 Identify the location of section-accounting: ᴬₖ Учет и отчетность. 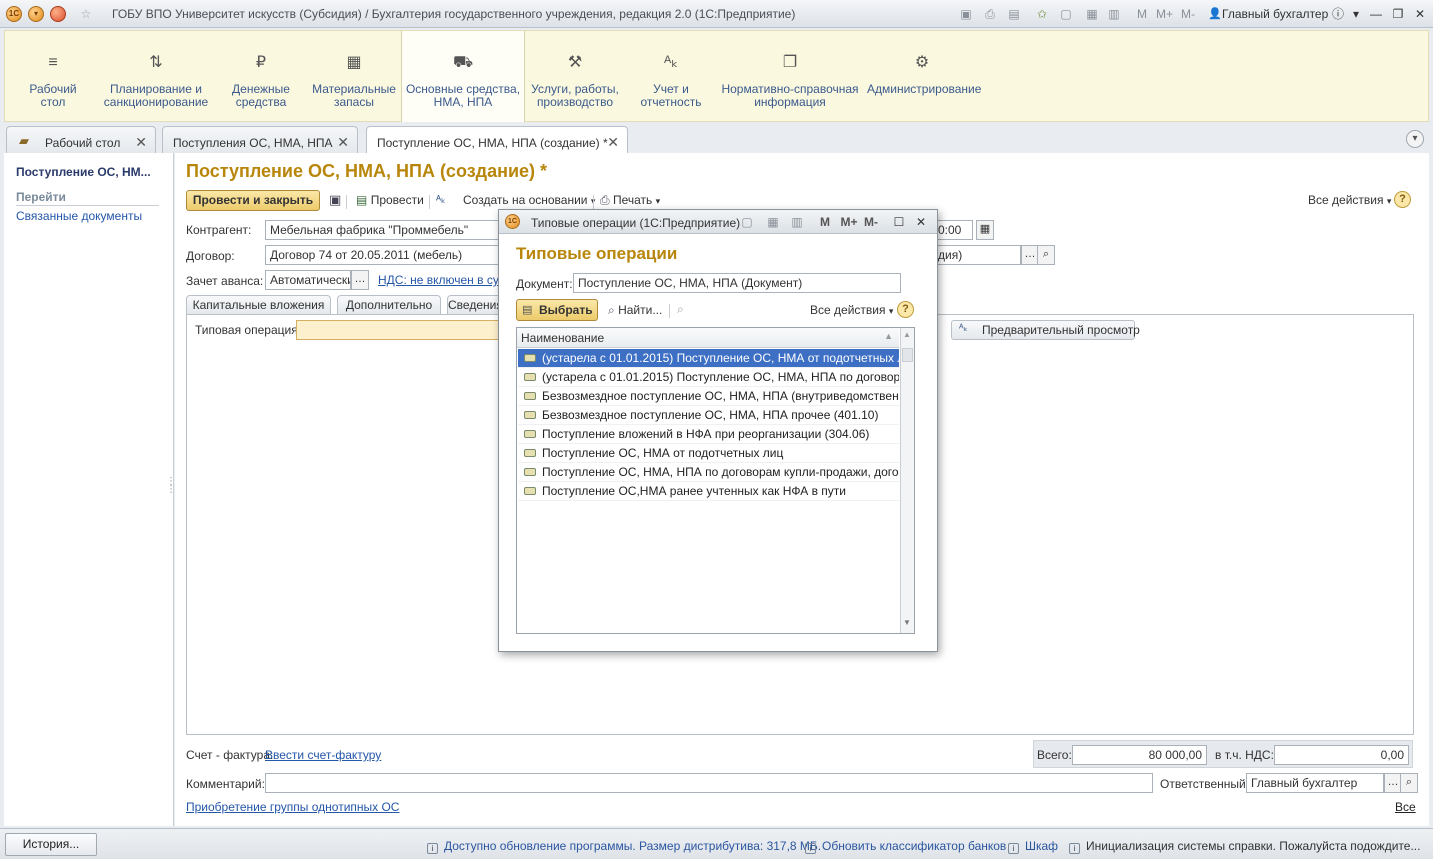
(671, 77).